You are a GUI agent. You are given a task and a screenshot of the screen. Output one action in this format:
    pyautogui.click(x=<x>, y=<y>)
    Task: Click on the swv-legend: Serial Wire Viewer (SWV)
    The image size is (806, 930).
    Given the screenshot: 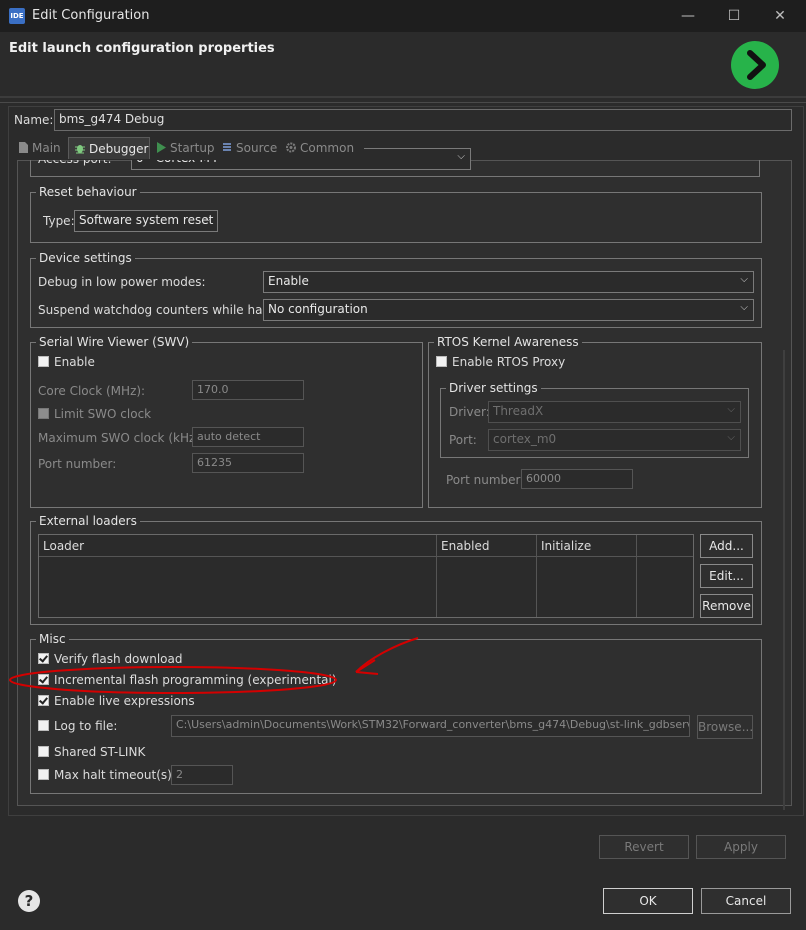 What is the action you would take?
    pyautogui.click(x=114, y=342)
    